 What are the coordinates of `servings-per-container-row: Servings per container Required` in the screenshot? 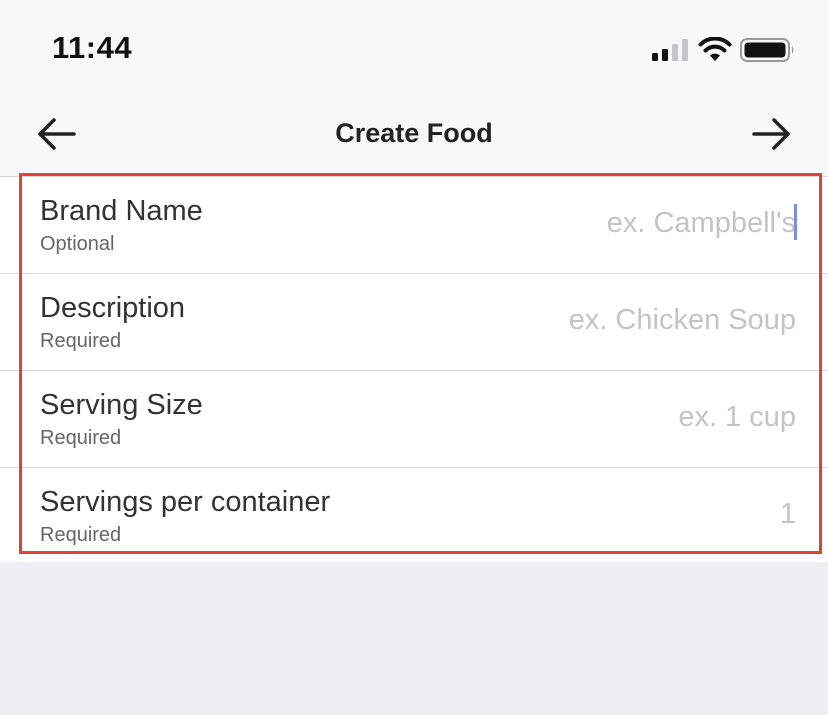 It's located at (414, 515).